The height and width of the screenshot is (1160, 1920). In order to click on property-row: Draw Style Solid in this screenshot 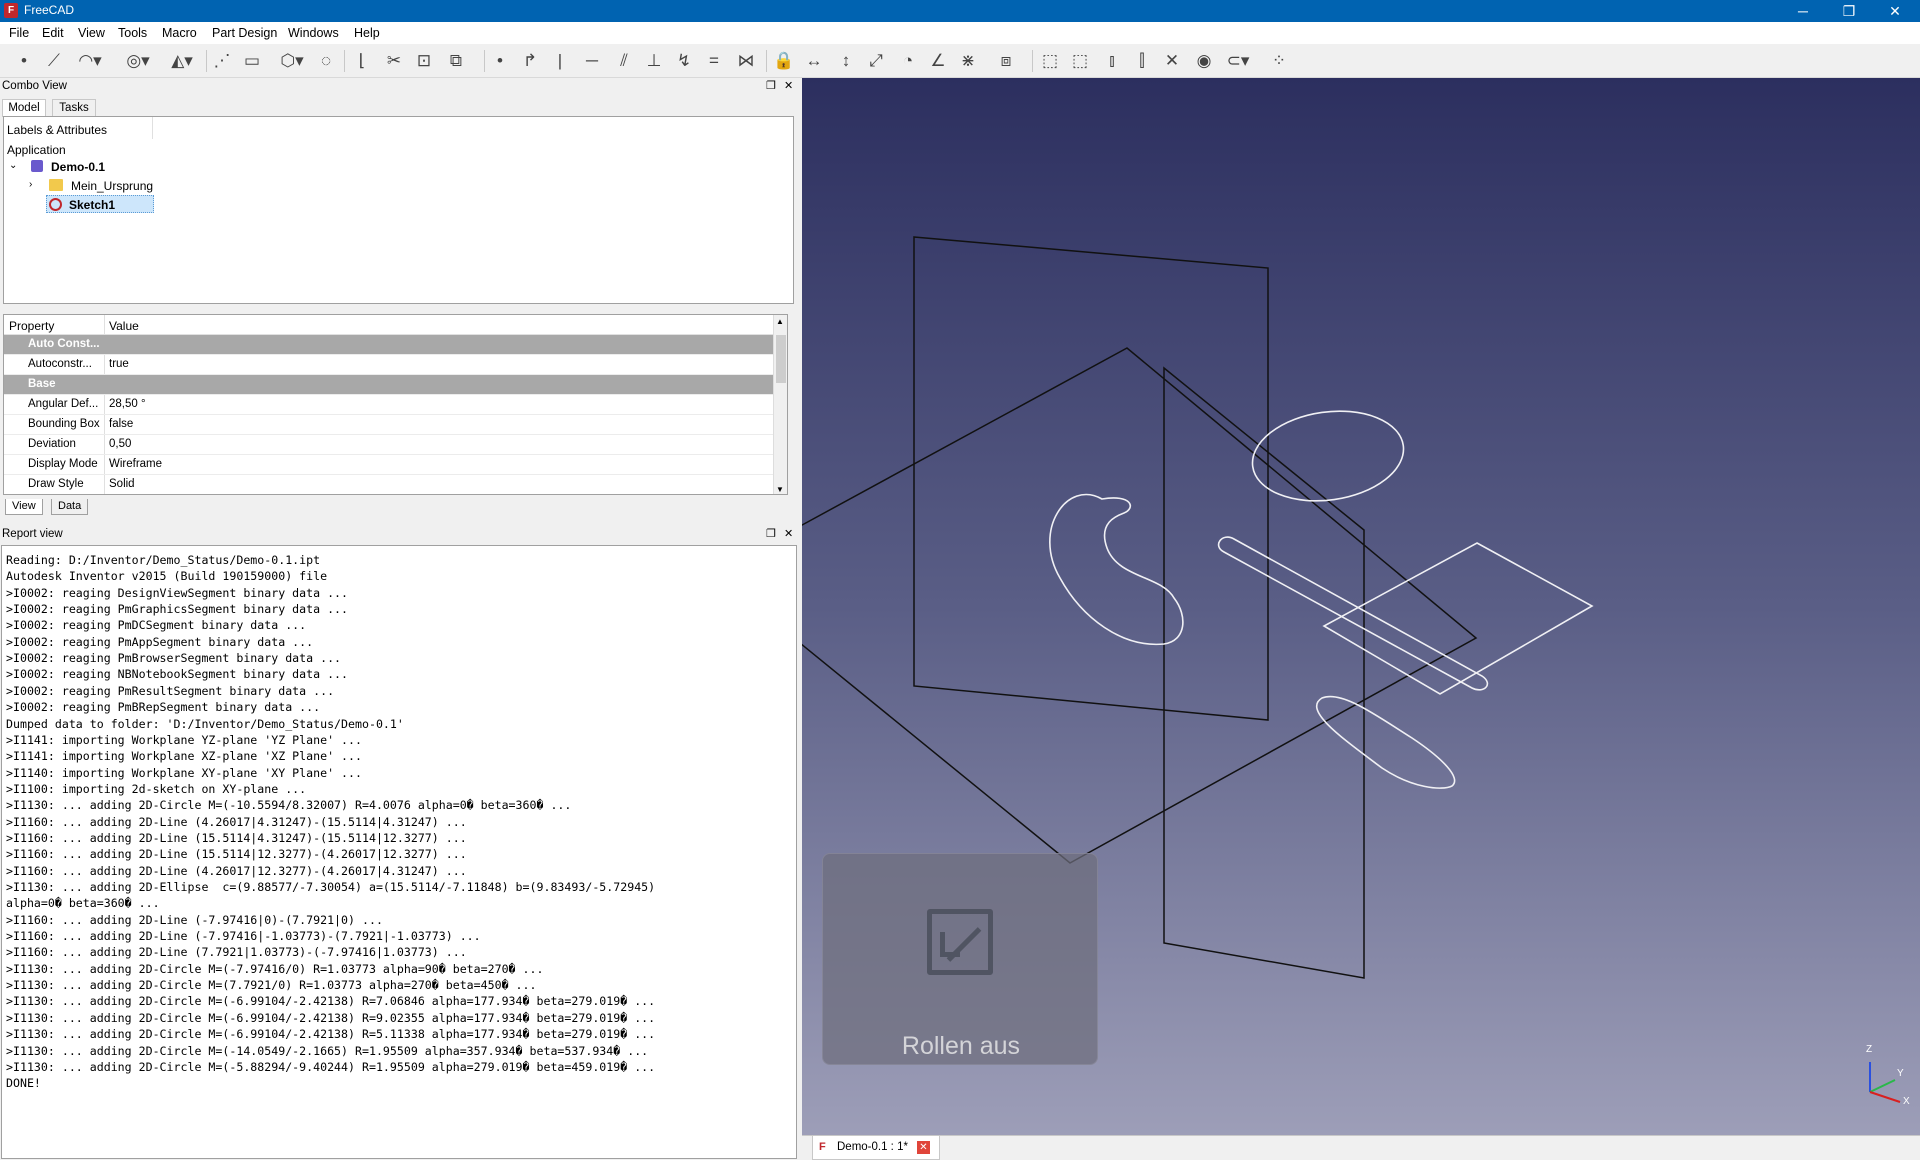, I will do `click(389, 484)`.